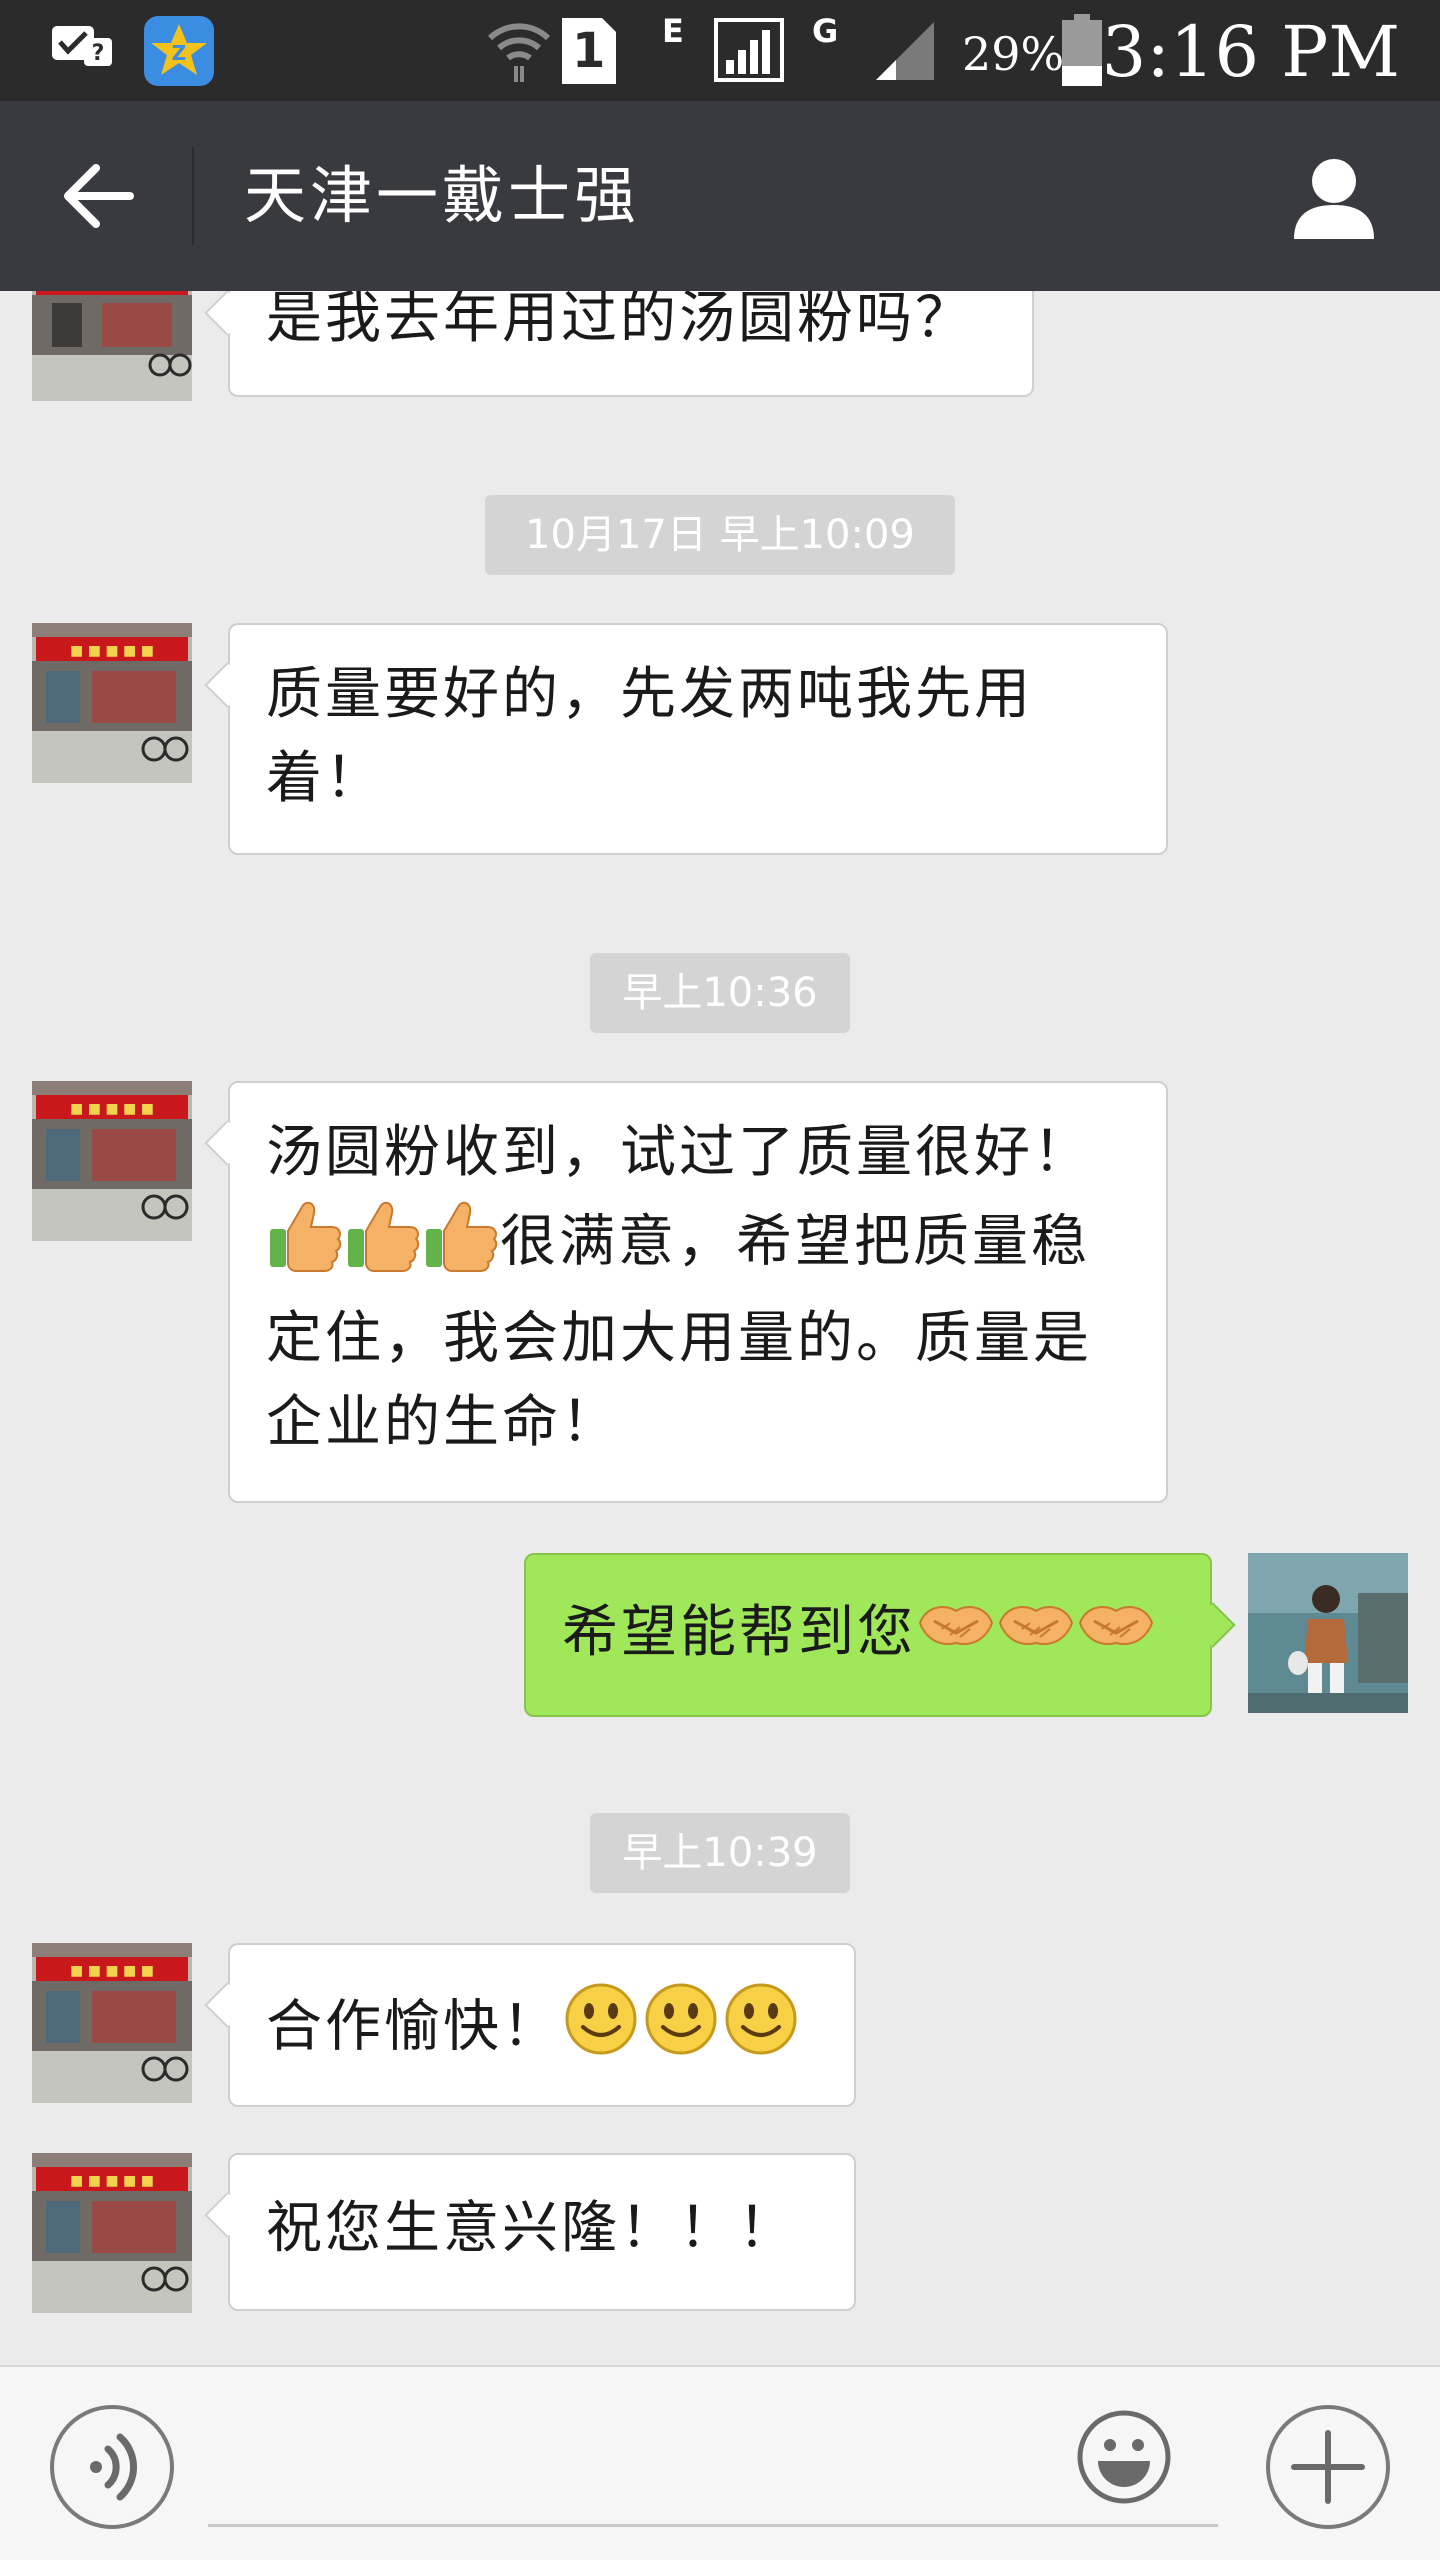  Describe the element at coordinates (649, 694) in the screenshot. I see `message-text-line: 质量要好的，先发两吨我先用` at that location.